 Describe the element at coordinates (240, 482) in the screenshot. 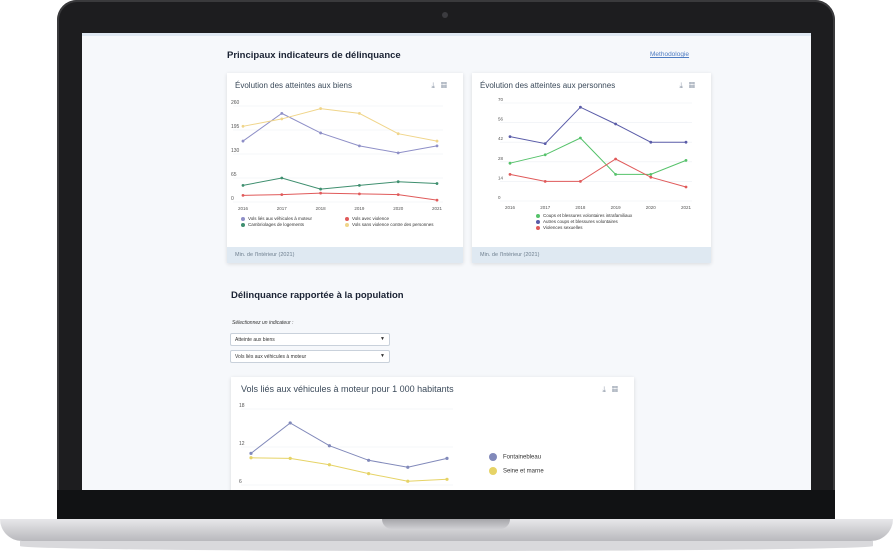

I see `y-tick-label: 6` at that location.